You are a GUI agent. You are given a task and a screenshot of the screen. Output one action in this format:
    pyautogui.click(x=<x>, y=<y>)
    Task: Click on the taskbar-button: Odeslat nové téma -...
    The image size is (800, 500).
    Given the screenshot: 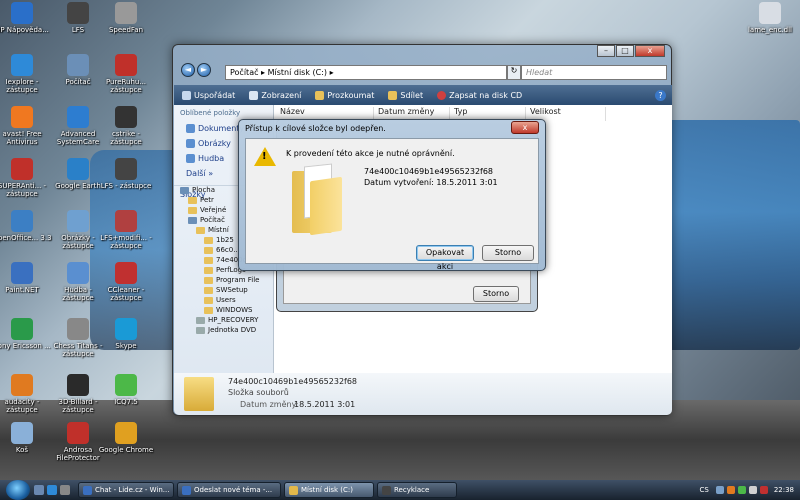 What is the action you would take?
    pyautogui.click(x=229, y=490)
    